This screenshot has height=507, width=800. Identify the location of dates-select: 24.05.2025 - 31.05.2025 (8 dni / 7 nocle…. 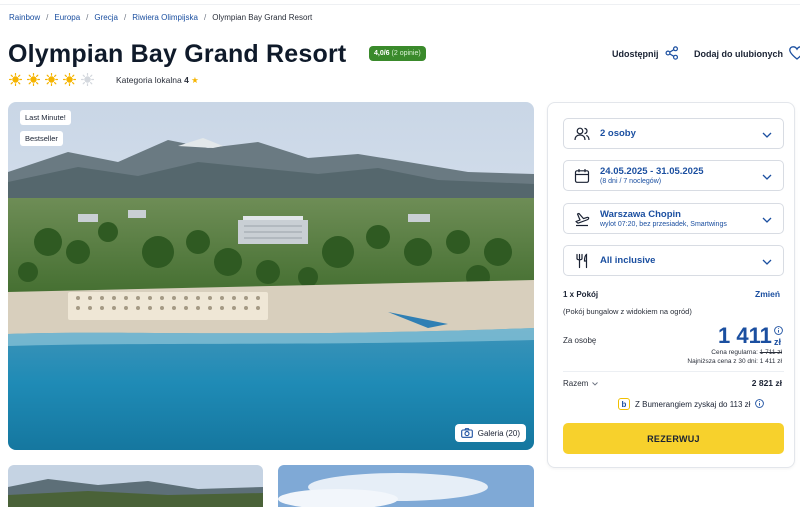
(673, 175).